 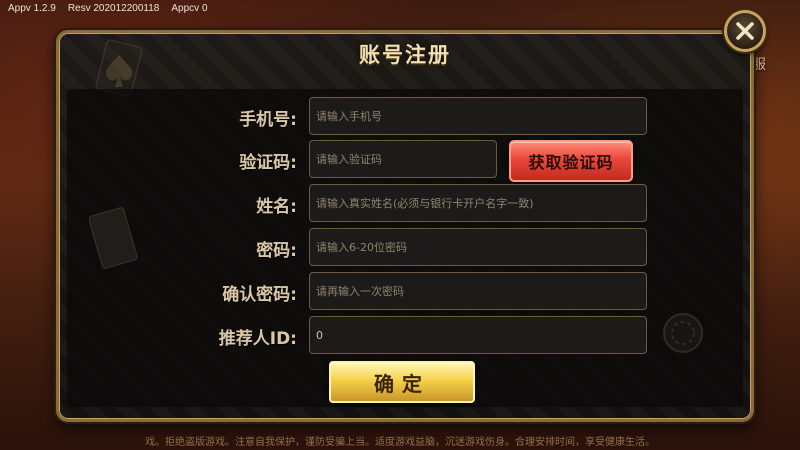 I want to click on version-bar: Appv 1.2.9 Resv 202012200118 Appcv 0, so click(x=104, y=9).